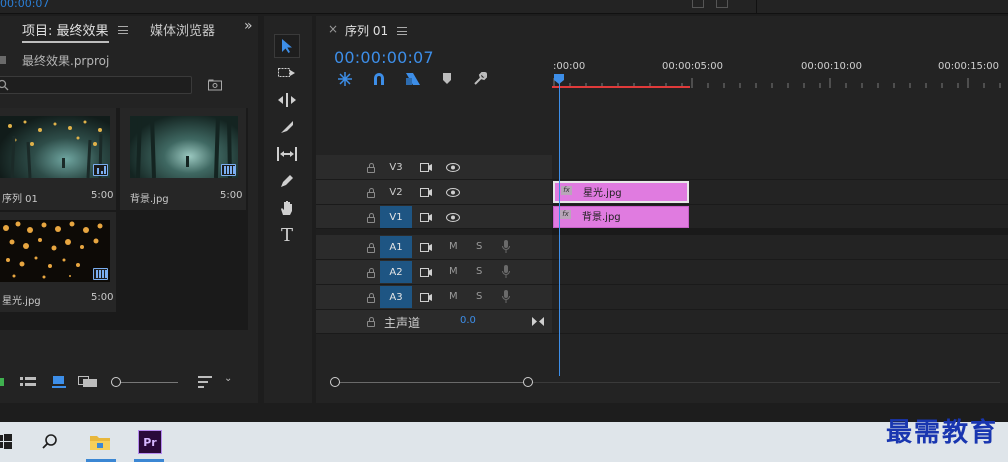 The height and width of the screenshot is (462, 1008). I want to click on track-row-a3: A3 M S, so click(662, 297).